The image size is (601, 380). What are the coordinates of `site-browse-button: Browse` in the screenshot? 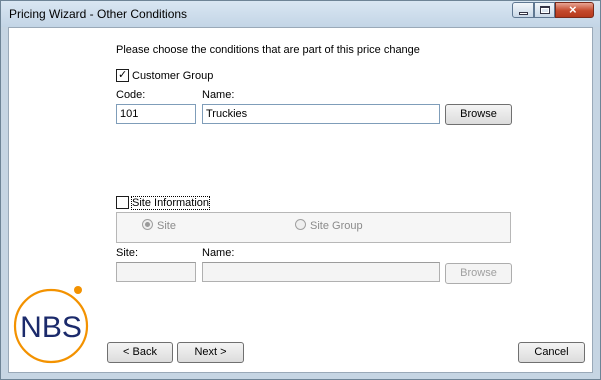 It's located at (478, 273).